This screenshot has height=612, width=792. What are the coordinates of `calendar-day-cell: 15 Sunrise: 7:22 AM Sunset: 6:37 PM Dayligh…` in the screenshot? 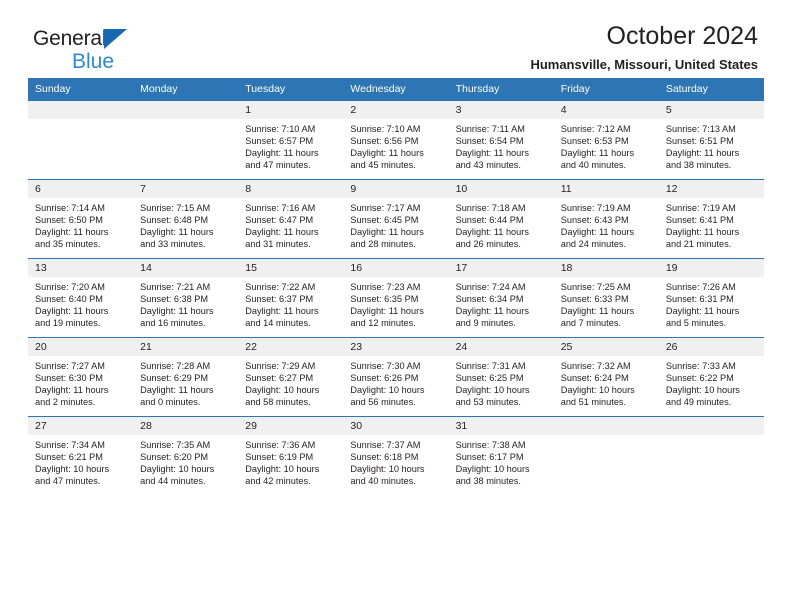 It's located at (291, 298).